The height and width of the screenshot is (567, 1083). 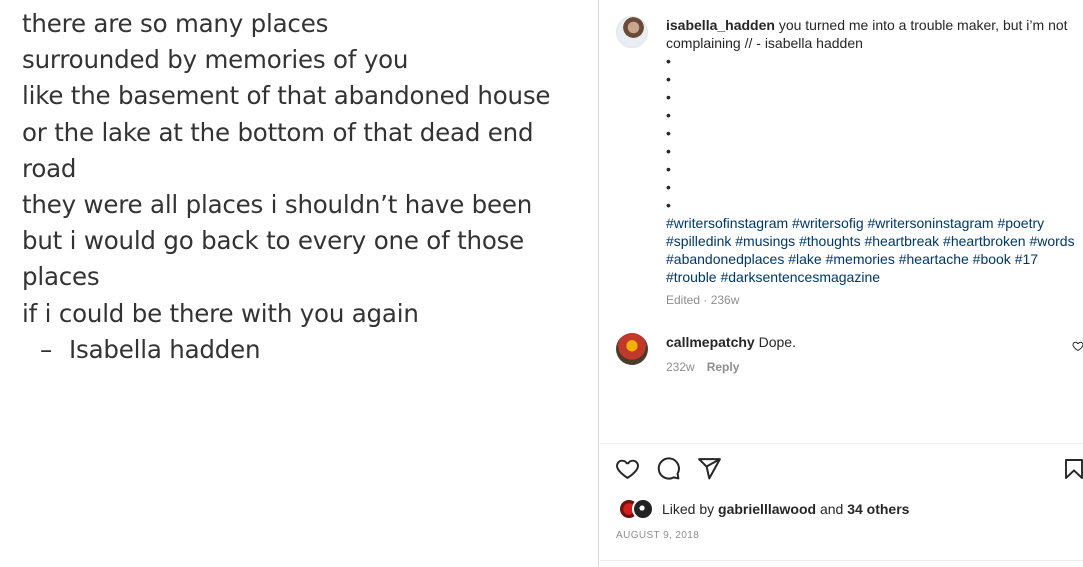 What do you see at coordinates (1072, 469) in the screenshot?
I see `bookmark-icon` at bounding box center [1072, 469].